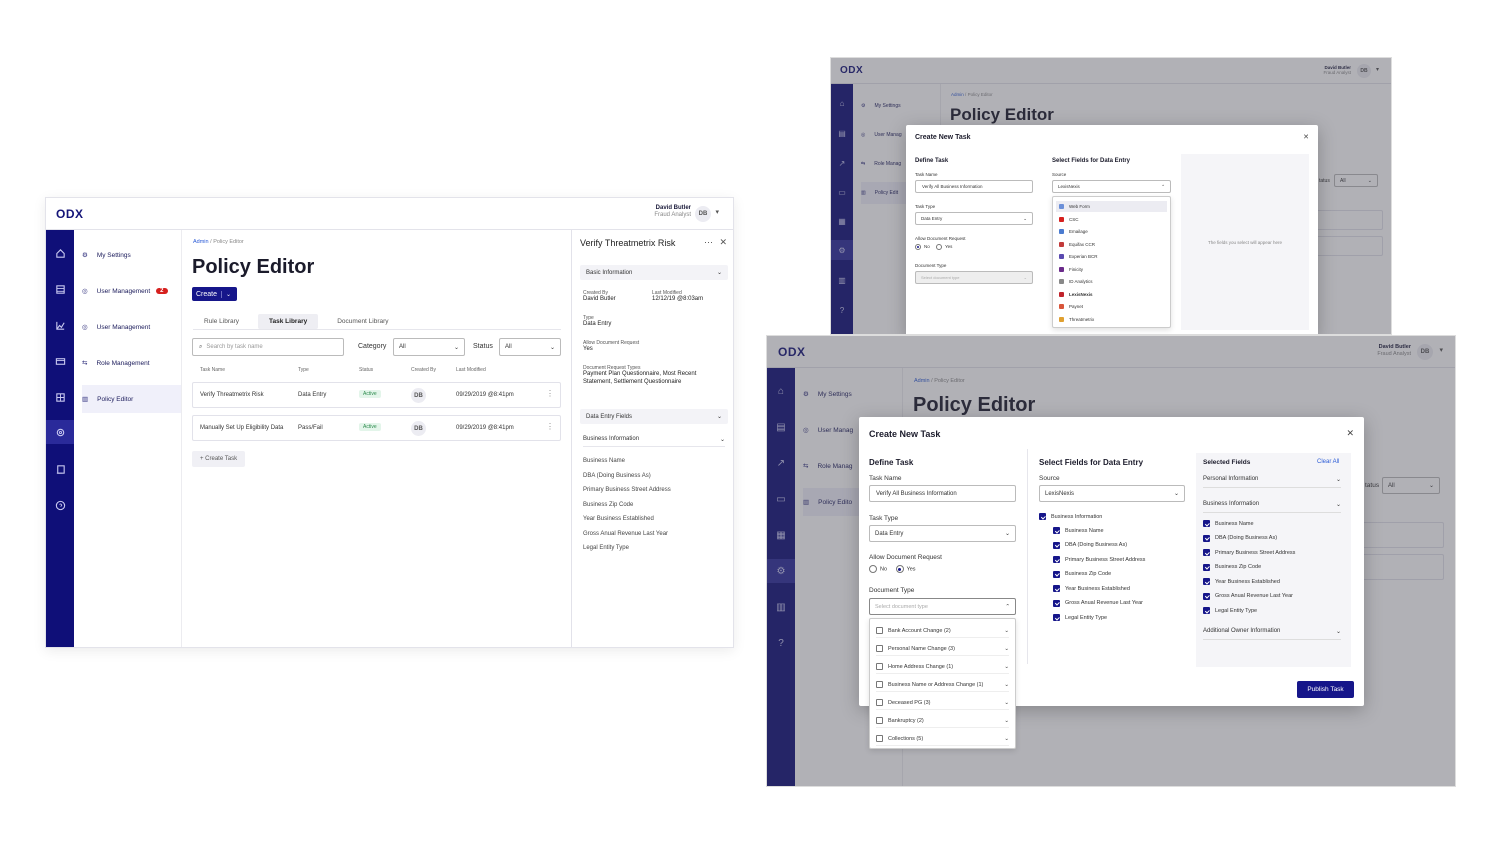 The width and height of the screenshot is (1500, 844). Describe the element at coordinates (1249, 552) in the screenshot. I see `selected-field: Primary Business Street Address` at that location.